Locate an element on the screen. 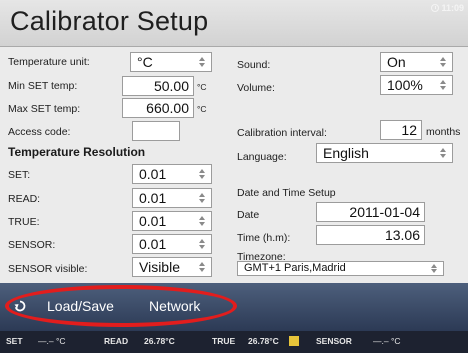  language-select: English is located at coordinates (384, 153).